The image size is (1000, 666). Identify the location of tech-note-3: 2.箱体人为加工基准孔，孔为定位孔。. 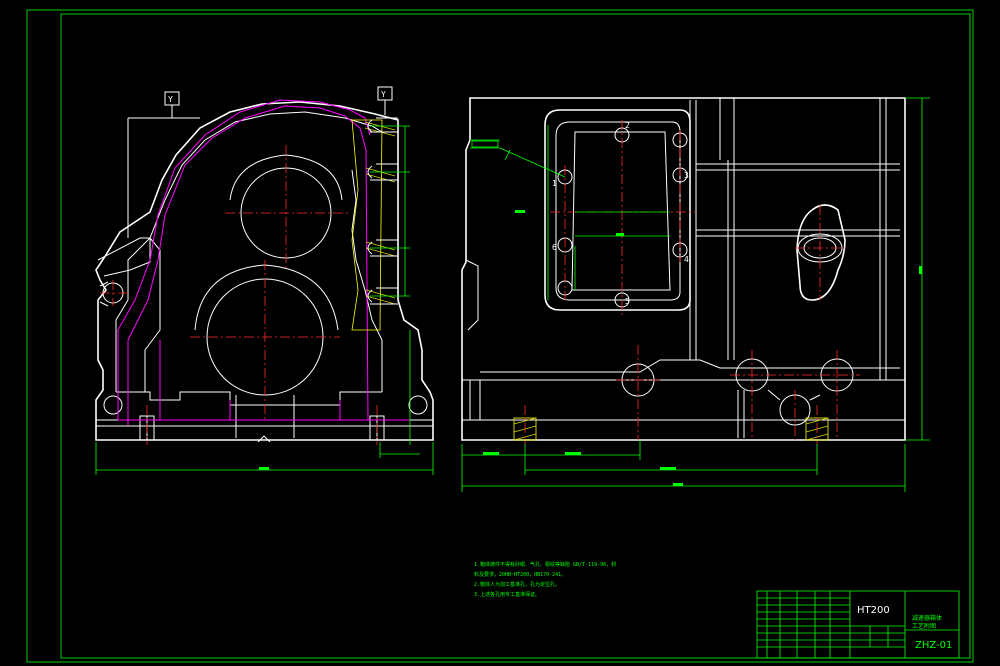
(517, 584).